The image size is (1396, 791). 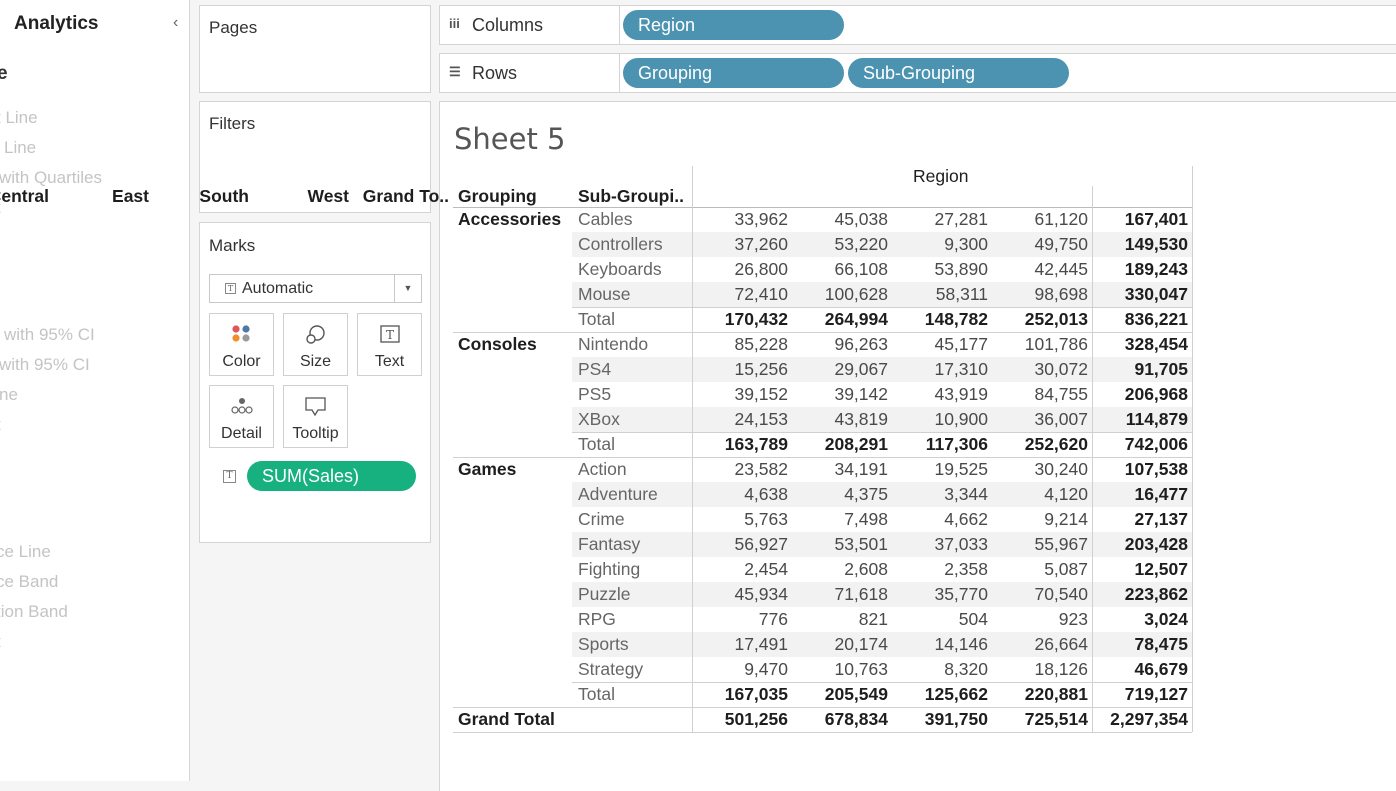 I want to click on detail-button: Detail, so click(x=241, y=416).